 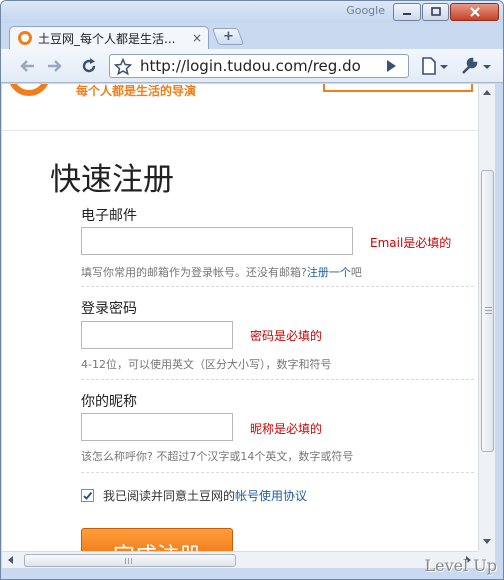 What do you see at coordinates (286, 336) in the screenshot?
I see `password-error: 密码是必填的` at bounding box center [286, 336].